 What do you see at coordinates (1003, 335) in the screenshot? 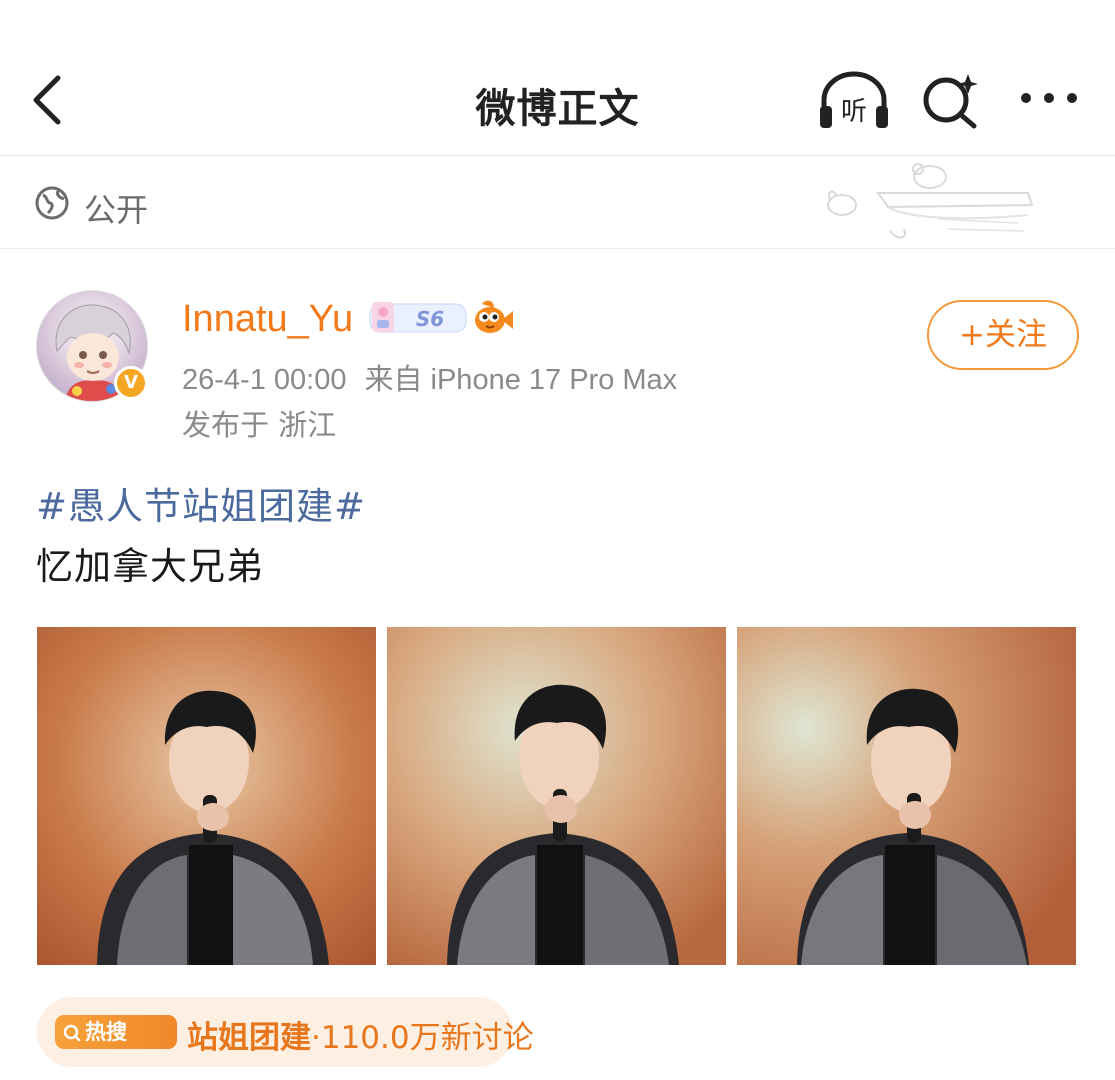
I see `follow-button: +关注` at bounding box center [1003, 335].